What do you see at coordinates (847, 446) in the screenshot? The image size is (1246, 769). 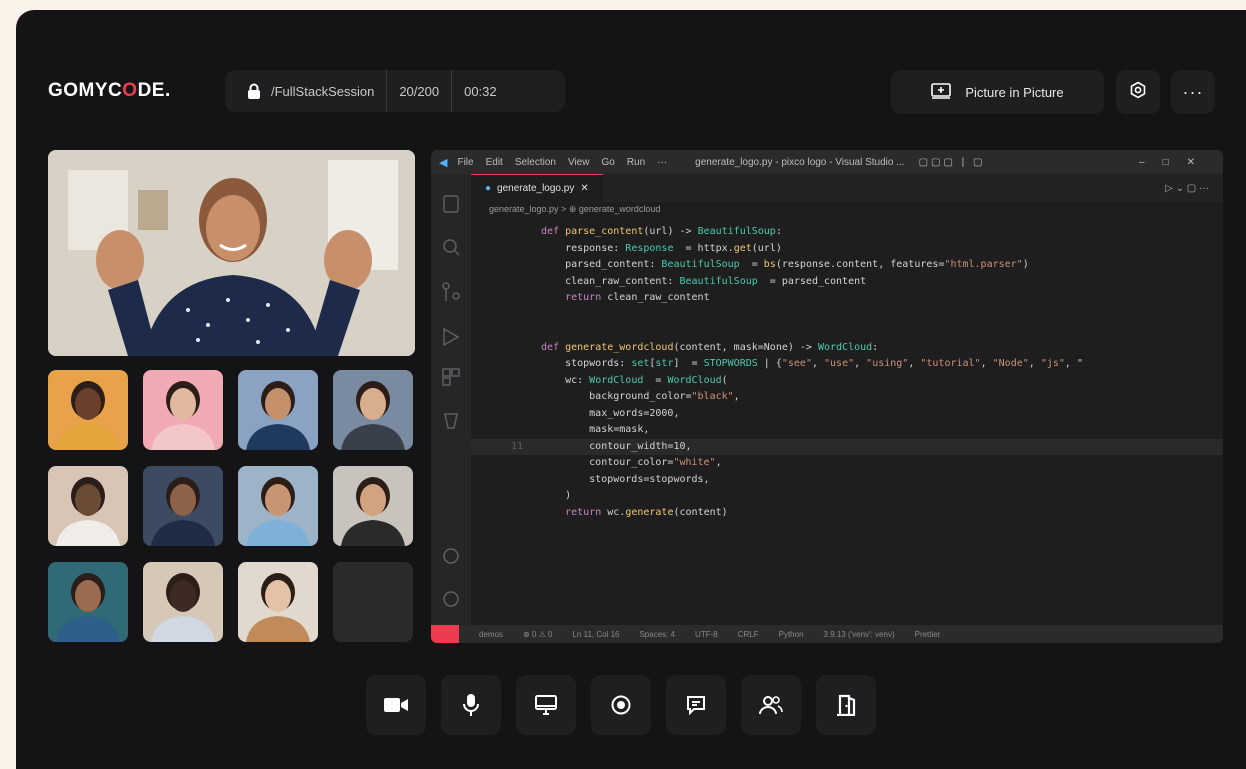 I see `code-line: 11 contour_width=10,` at bounding box center [847, 446].